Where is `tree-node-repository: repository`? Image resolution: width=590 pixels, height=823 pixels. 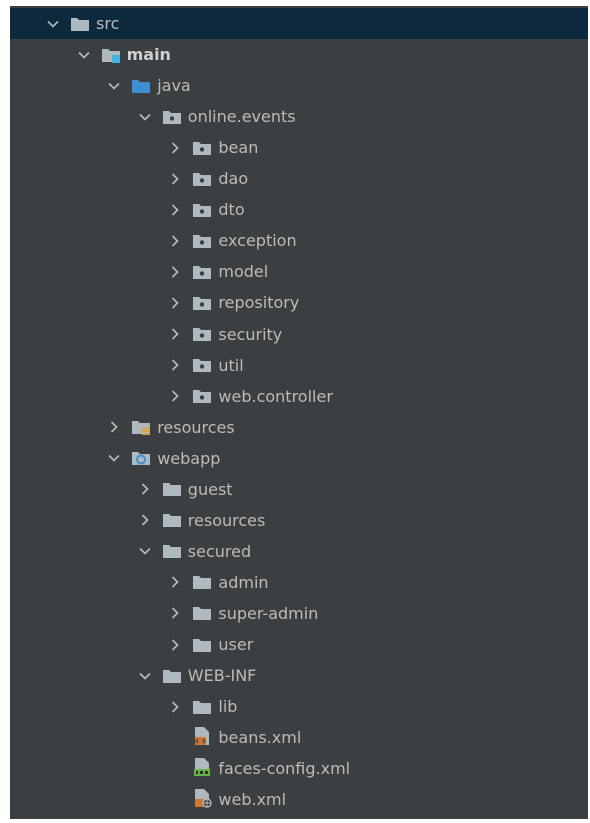 tree-node-repository: repository is located at coordinates (299, 302).